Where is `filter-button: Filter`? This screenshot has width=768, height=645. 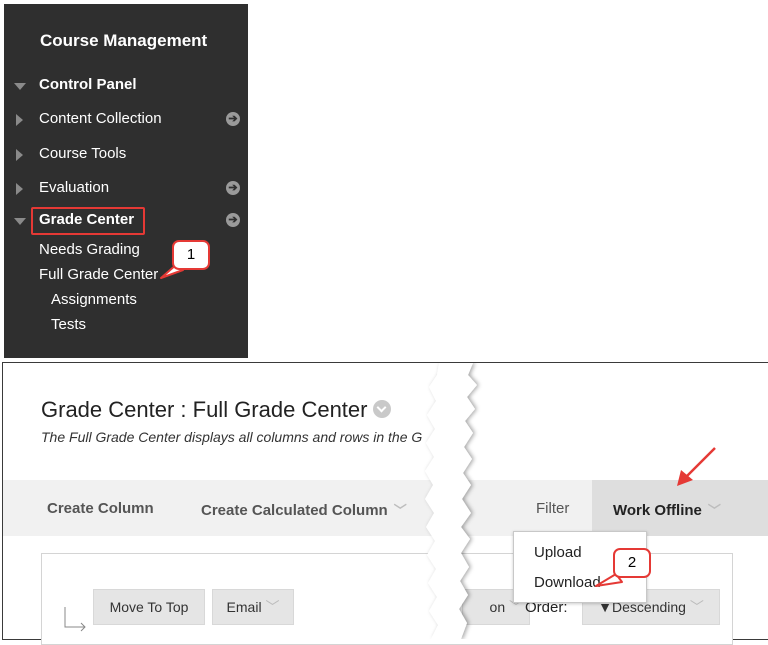 filter-button: Filter is located at coordinates (552, 508).